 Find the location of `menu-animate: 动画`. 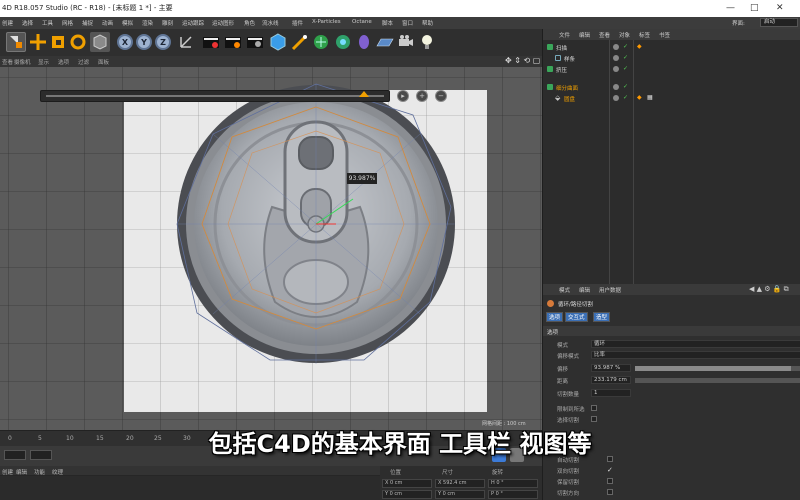

menu-animate: 动画 is located at coordinates (107, 23).